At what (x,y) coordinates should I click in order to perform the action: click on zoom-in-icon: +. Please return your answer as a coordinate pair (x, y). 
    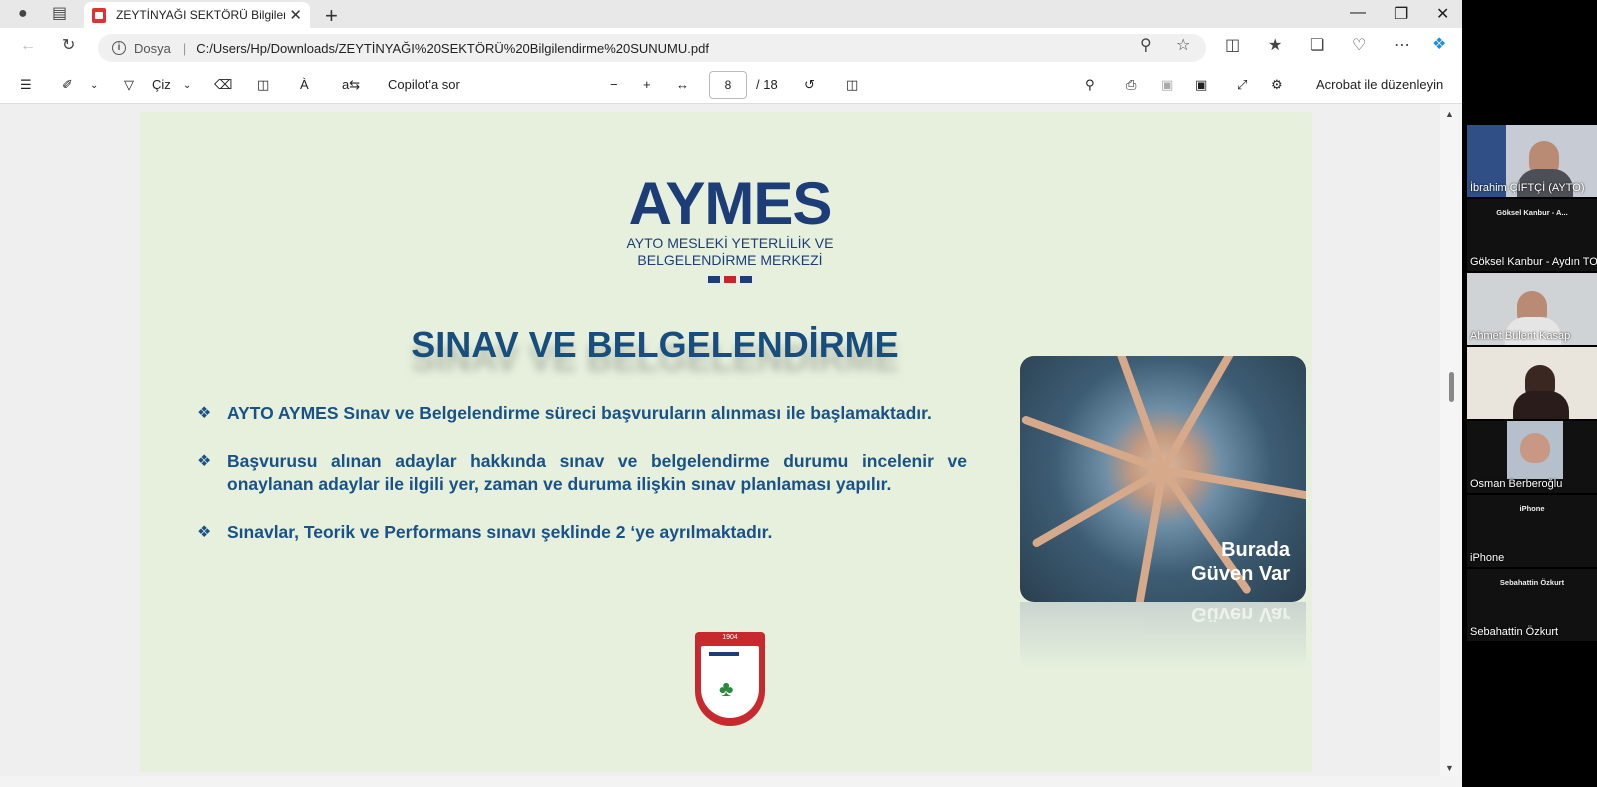
    Looking at the image, I should click on (647, 84).